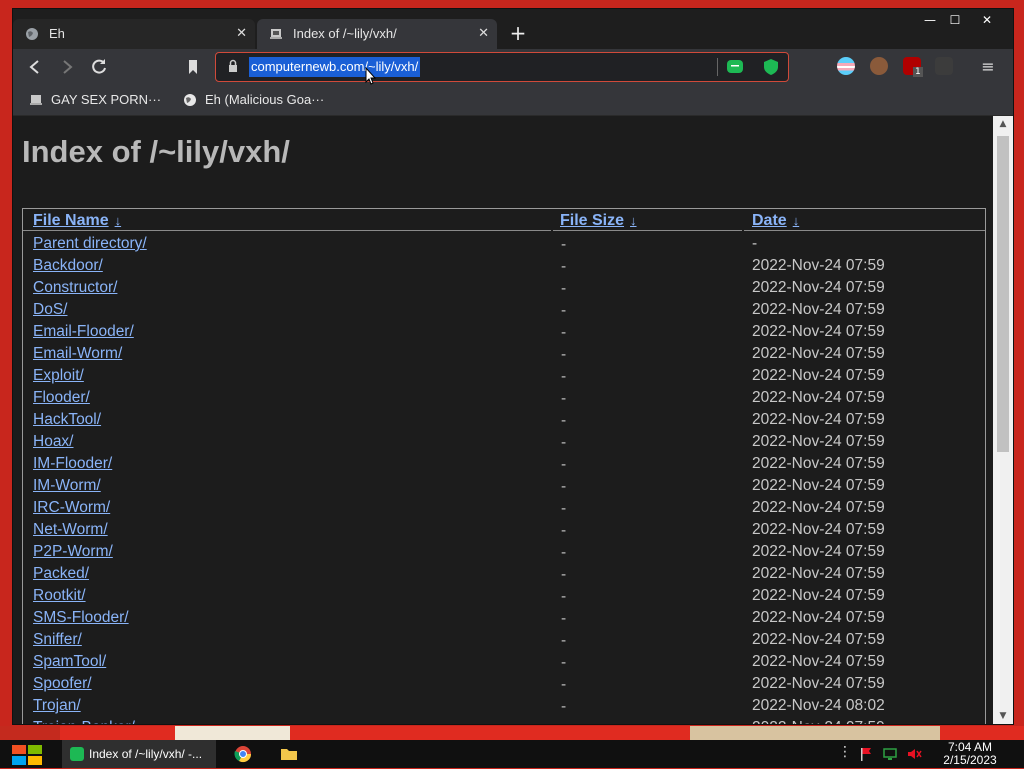 This screenshot has width=1024, height=769. I want to click on scrollbar-thumb, so click(1003, 294).